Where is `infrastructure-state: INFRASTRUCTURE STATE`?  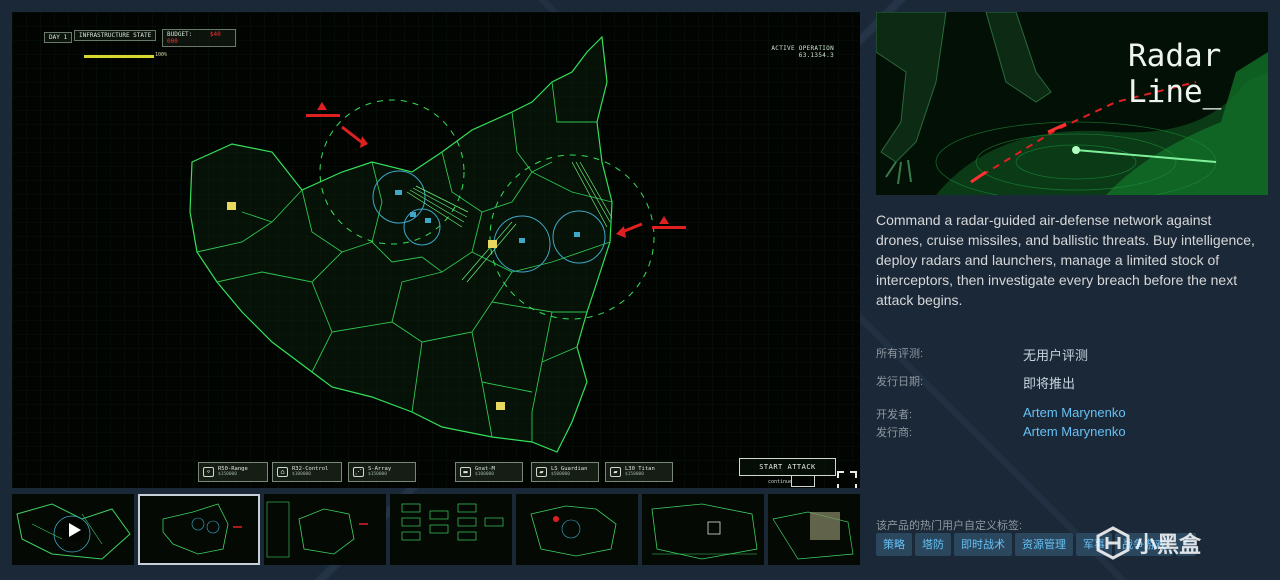 infrastructure-state: INFRASTRUCTURE STATE is located at coordinates (115, 35).